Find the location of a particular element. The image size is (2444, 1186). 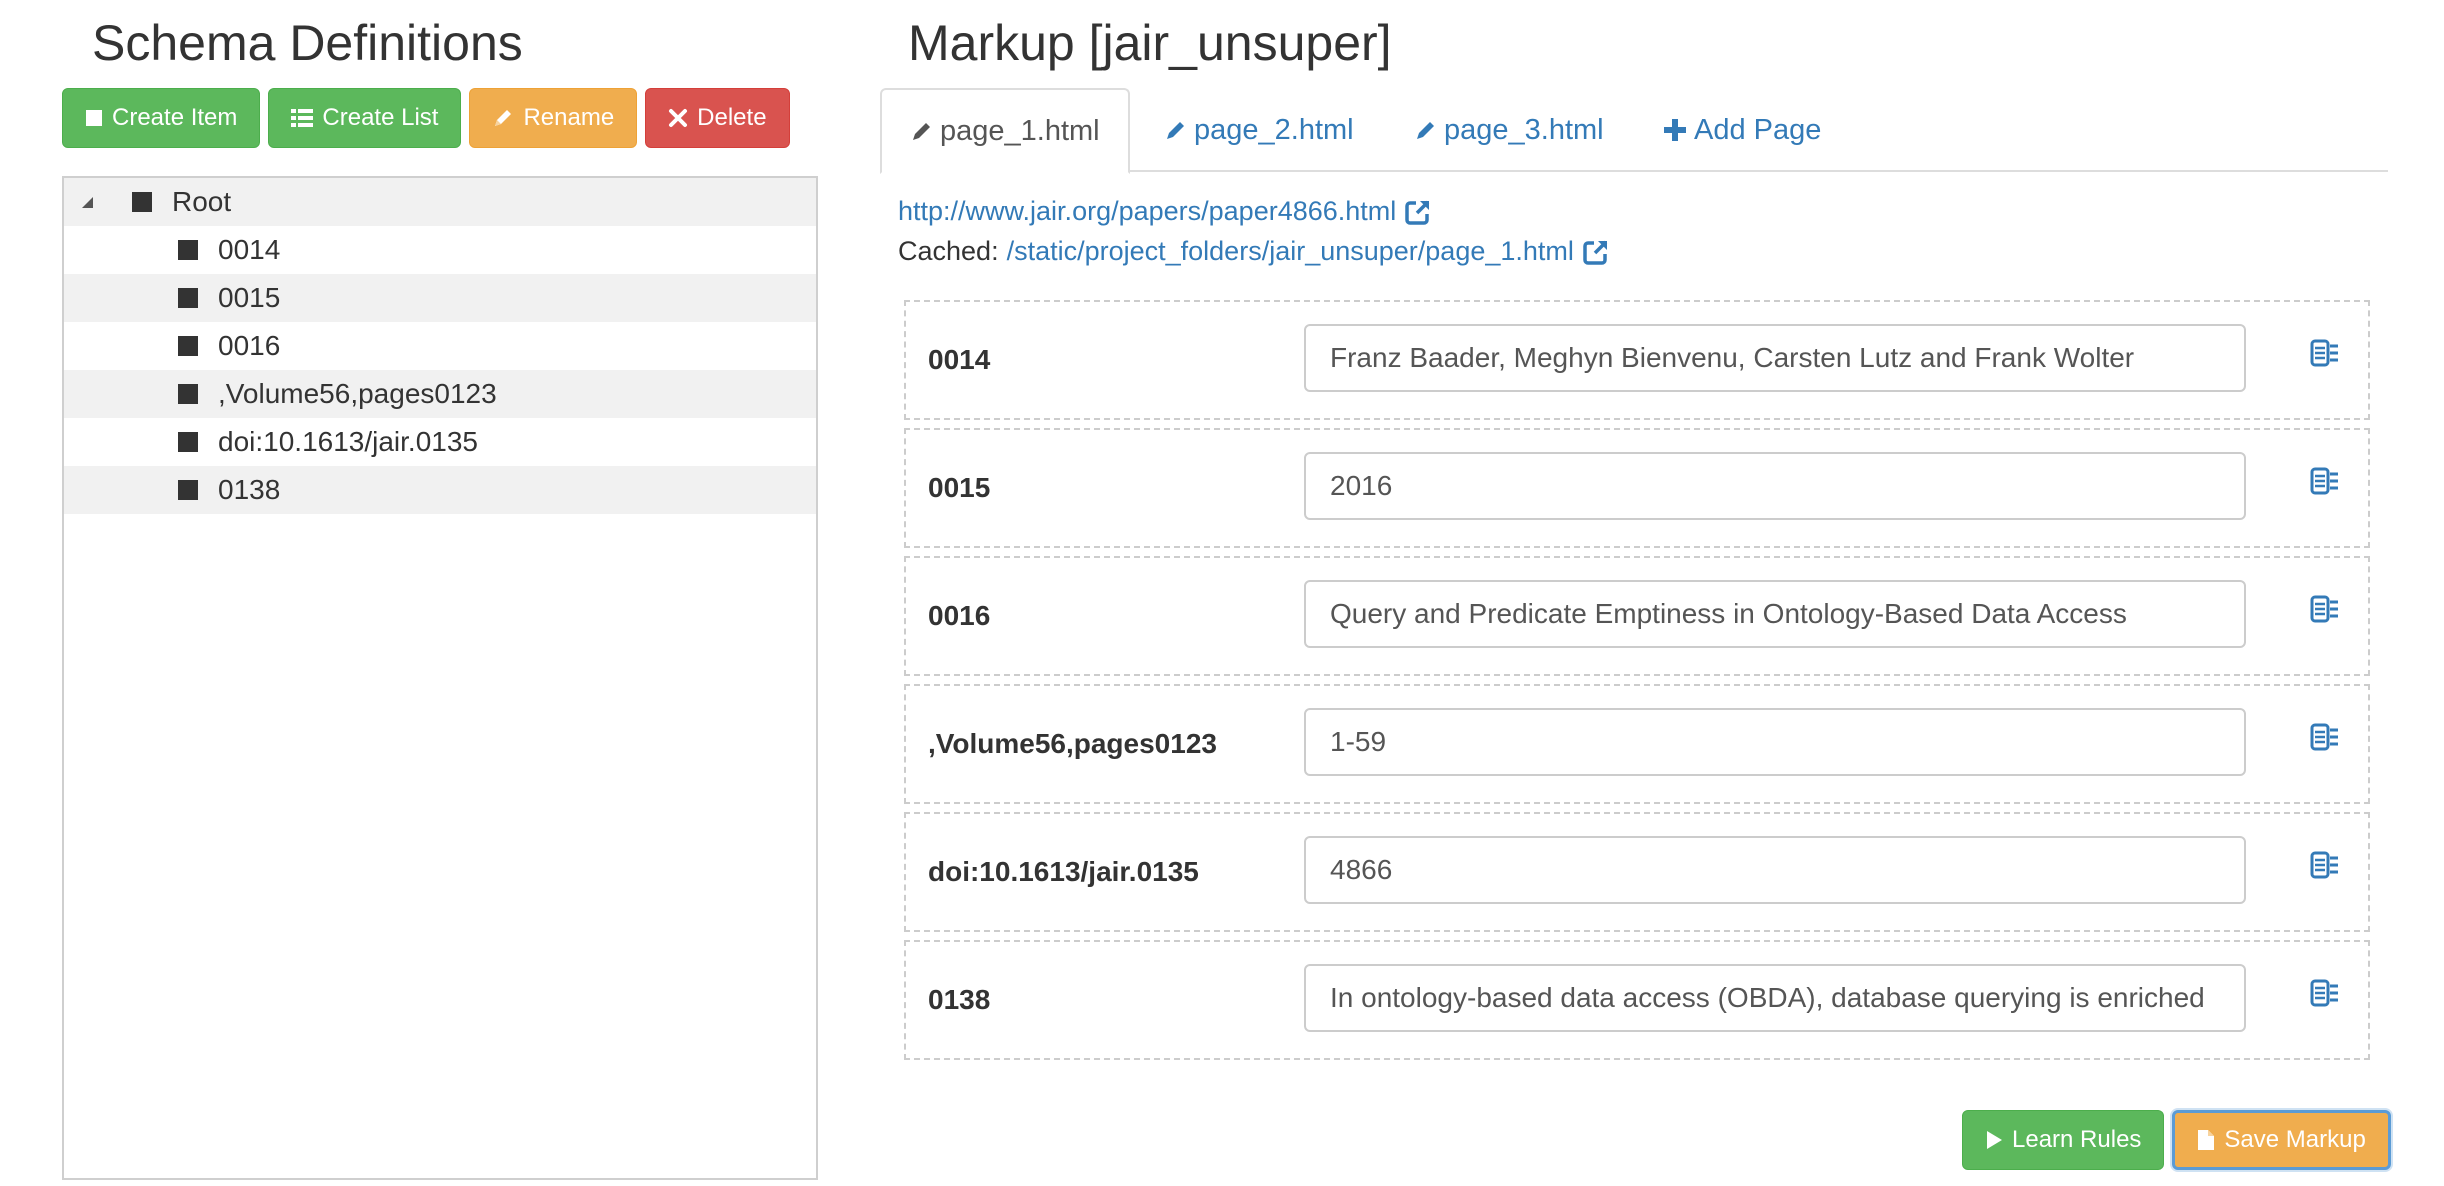

play-icon is located at coordinates (1994, 1140).